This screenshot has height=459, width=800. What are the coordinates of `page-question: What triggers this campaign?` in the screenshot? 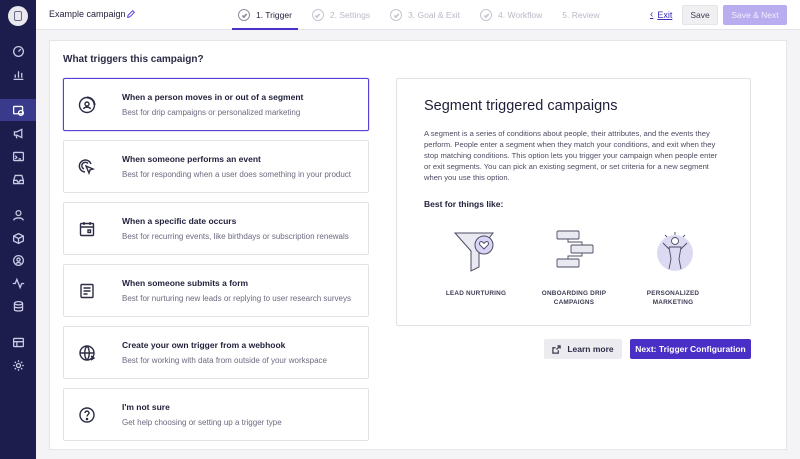 It's located at (133, 59).